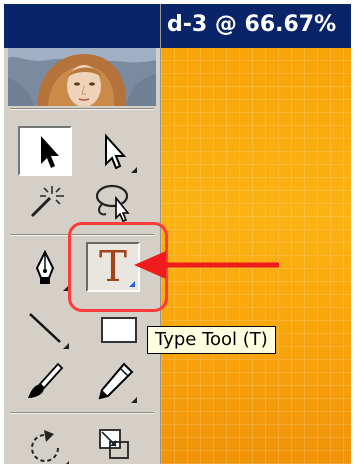 The image size is (355, 468). What do you see at coordinates (211, 340) in the screenshot?
I see `tool-tooltip: Type Tool (T)` at bounding box center [211, 340].